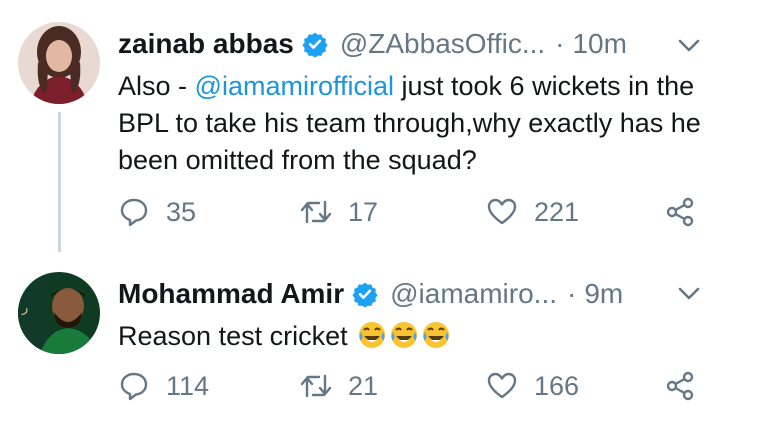 The height and width of the screenshot is (440, 759). I want to click on mention-link: @iamamirofficial, so click(294, 86).